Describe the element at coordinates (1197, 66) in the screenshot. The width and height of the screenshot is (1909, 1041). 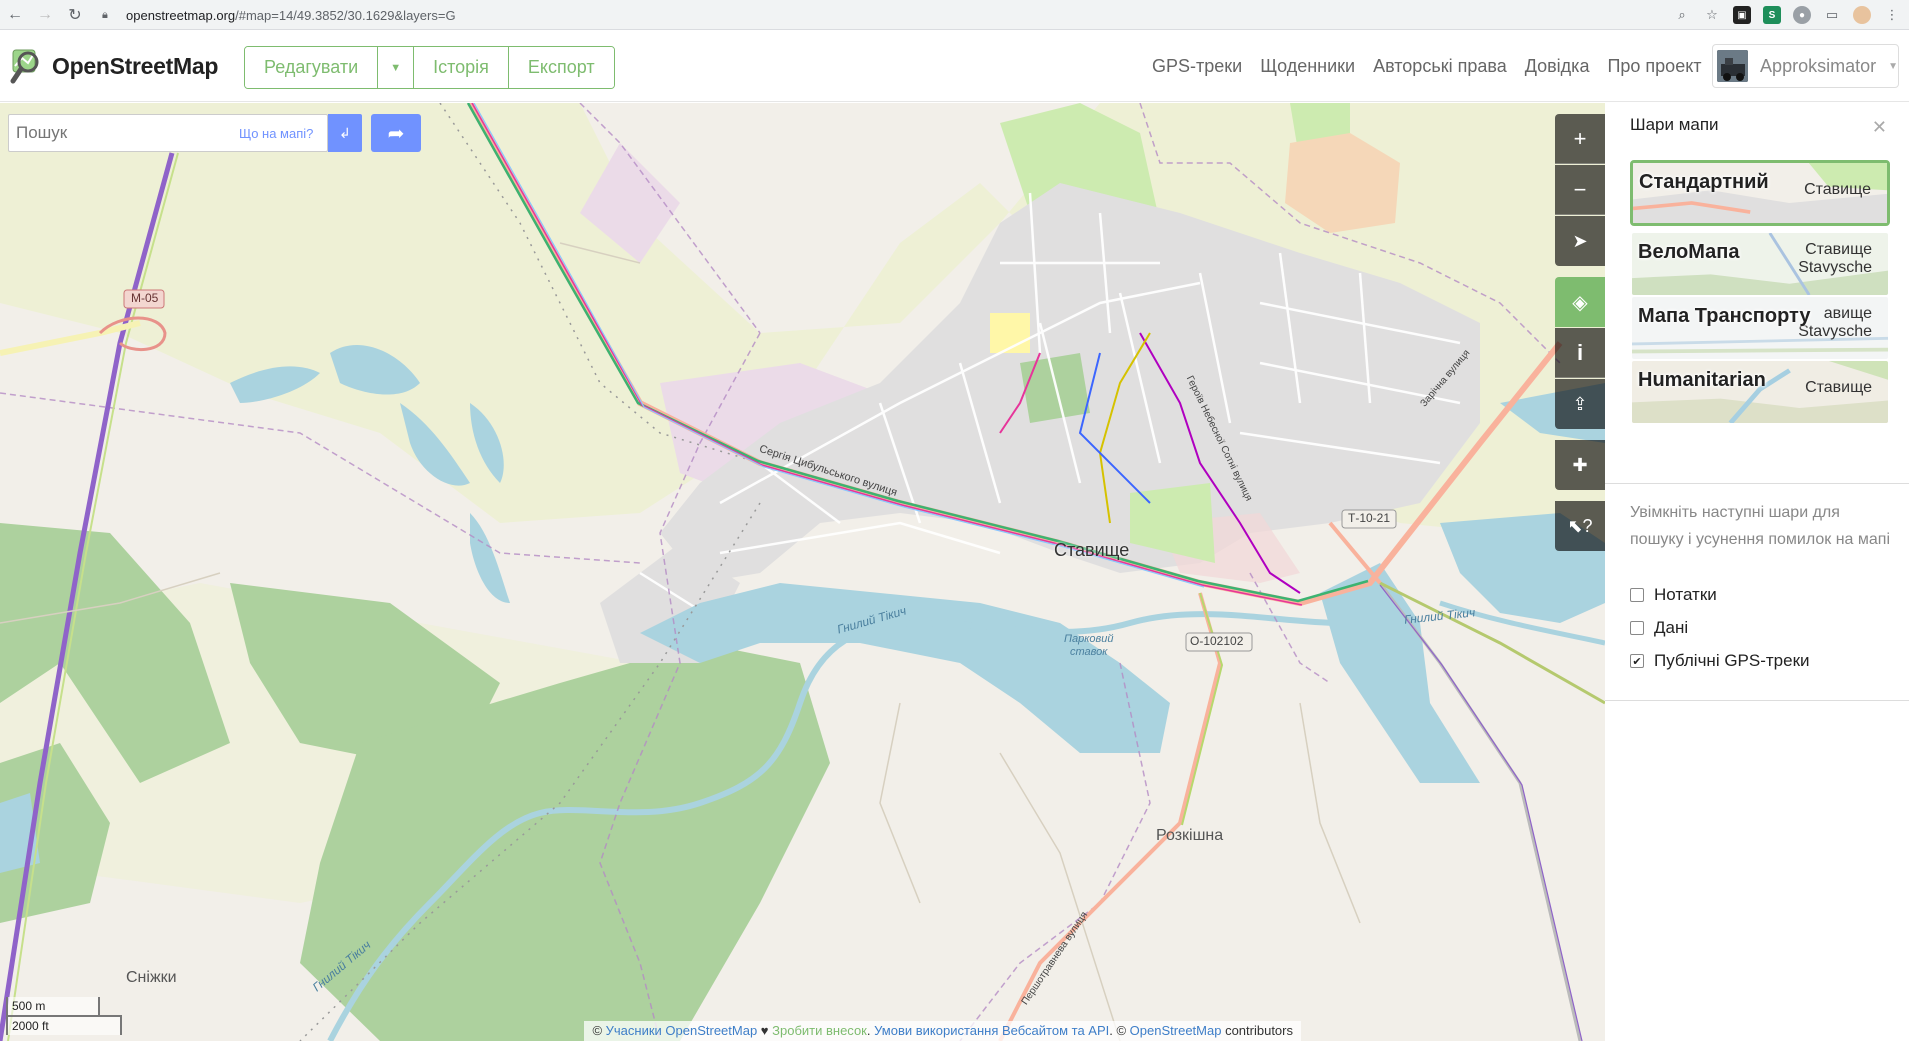
I see `nav-gps-traces: GPS-треки` at that location.